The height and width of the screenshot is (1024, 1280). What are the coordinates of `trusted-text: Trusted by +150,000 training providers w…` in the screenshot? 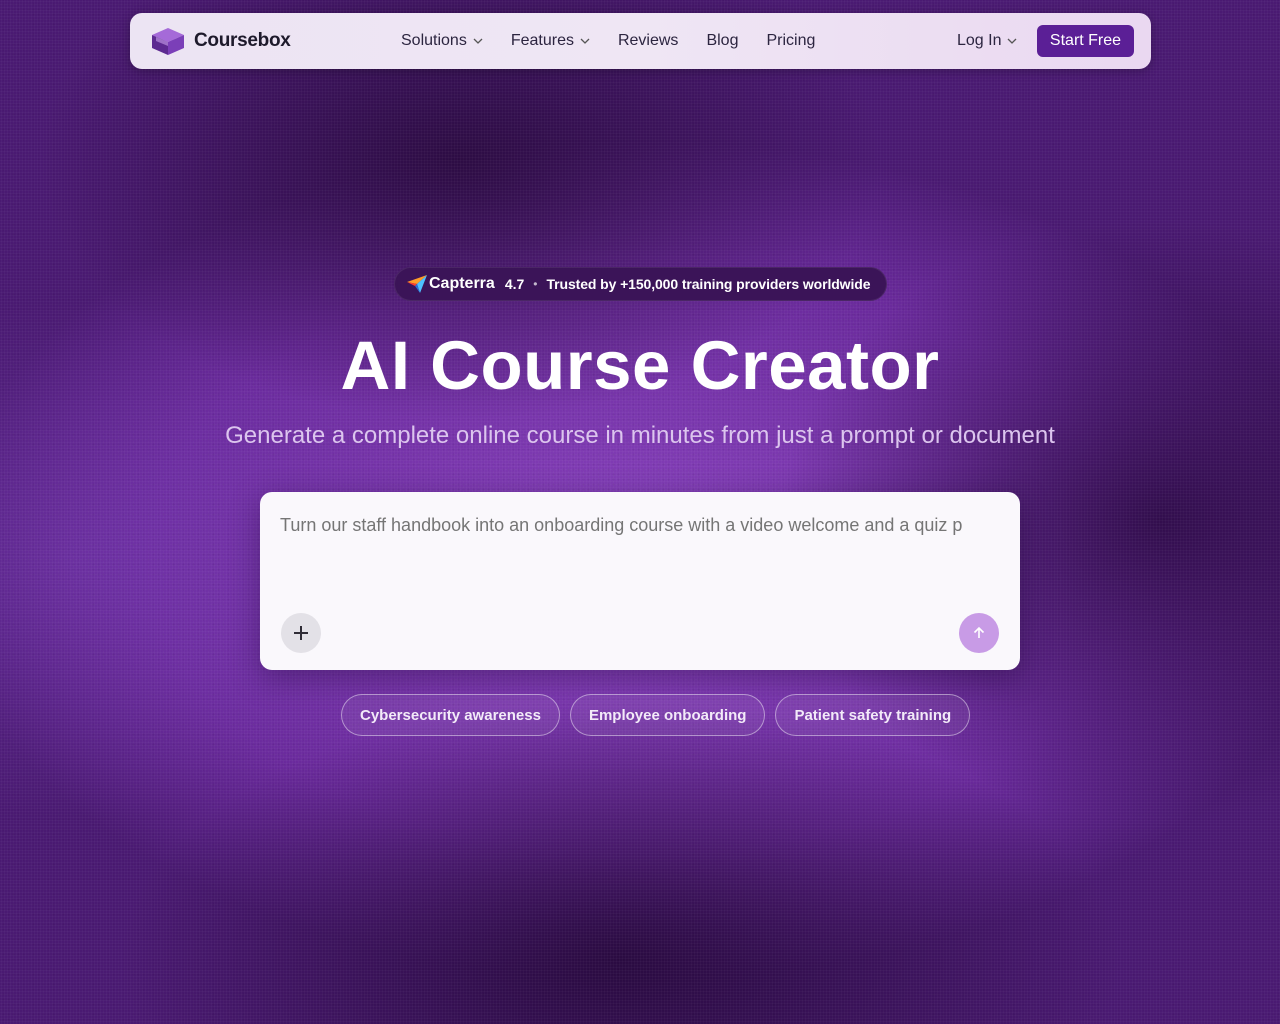 It's located at (708, 284).